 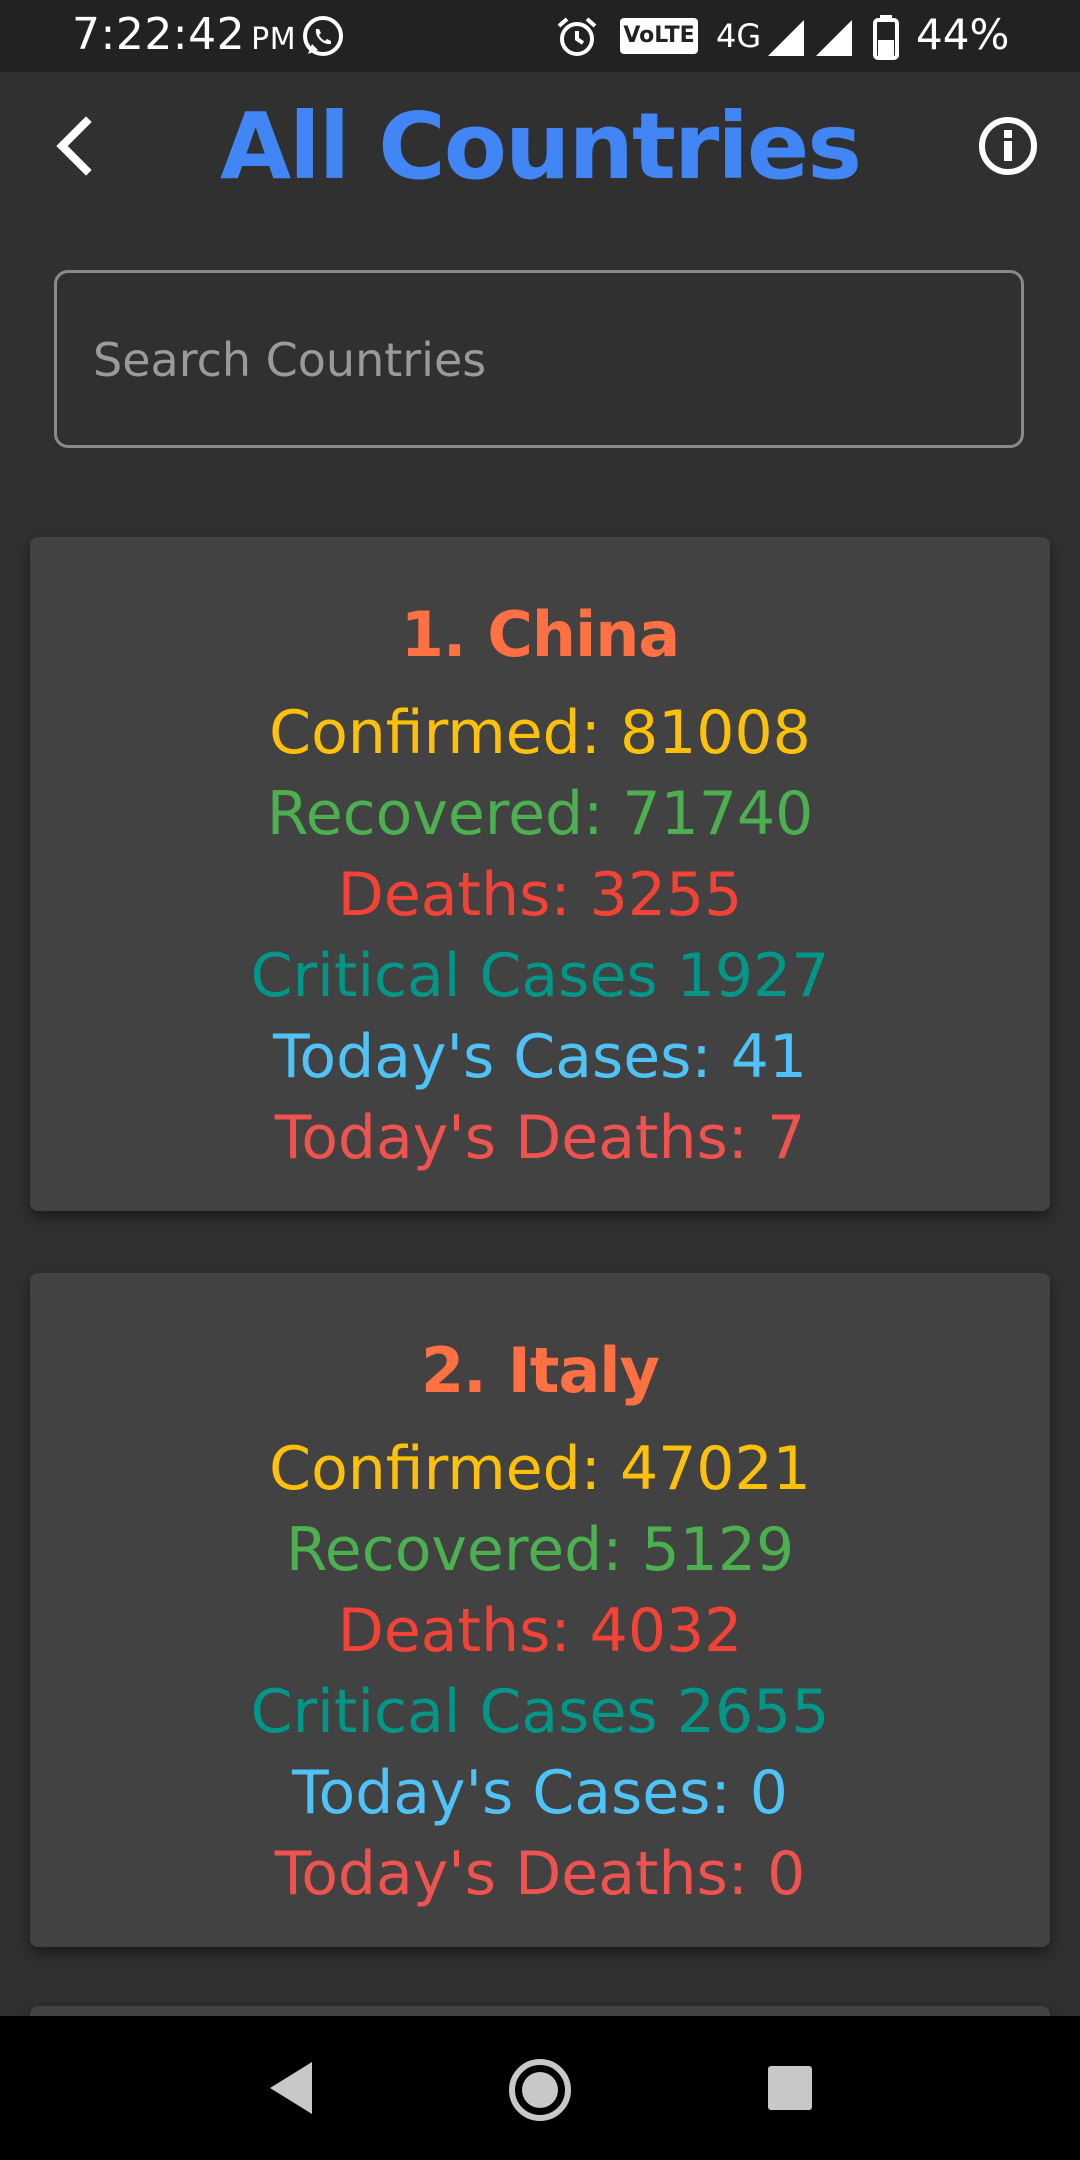 I want to click on confirmed-stat: Confirmed: 47021, so click(x=540, y=1469).